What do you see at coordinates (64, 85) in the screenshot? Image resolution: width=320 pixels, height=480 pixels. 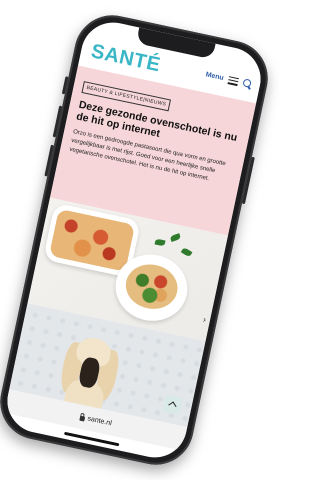 I see `mute-switch` at bounding box center [64, 85].